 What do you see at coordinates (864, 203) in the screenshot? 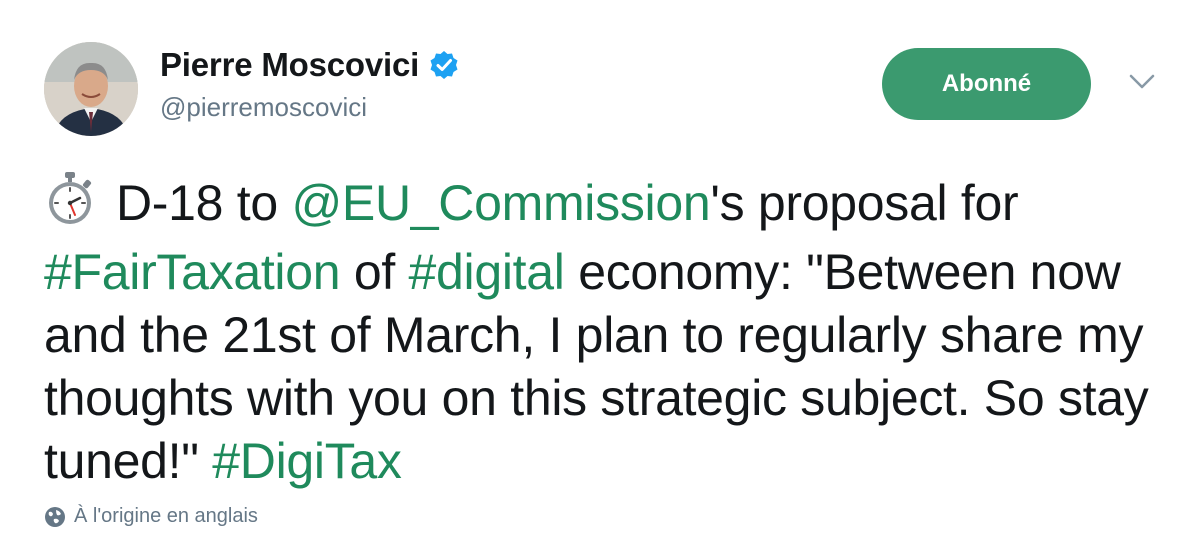
I see `tweet-text-segment: 's proposal for` at bounding box center [864, 203].